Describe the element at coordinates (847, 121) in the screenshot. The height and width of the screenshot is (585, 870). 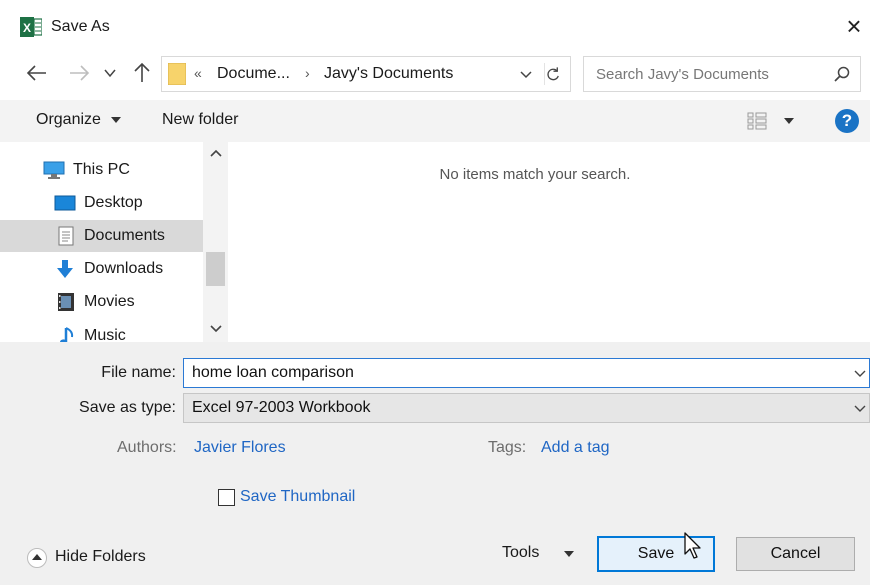
I see `help-button: ?` at that location.